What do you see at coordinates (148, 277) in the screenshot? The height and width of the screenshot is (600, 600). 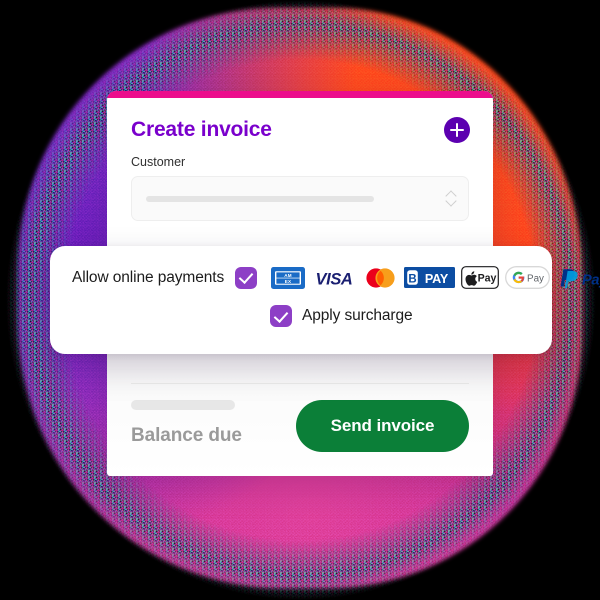 I see `allow-online-payments-label: Allow online payments` at bounding box center [148, 277].